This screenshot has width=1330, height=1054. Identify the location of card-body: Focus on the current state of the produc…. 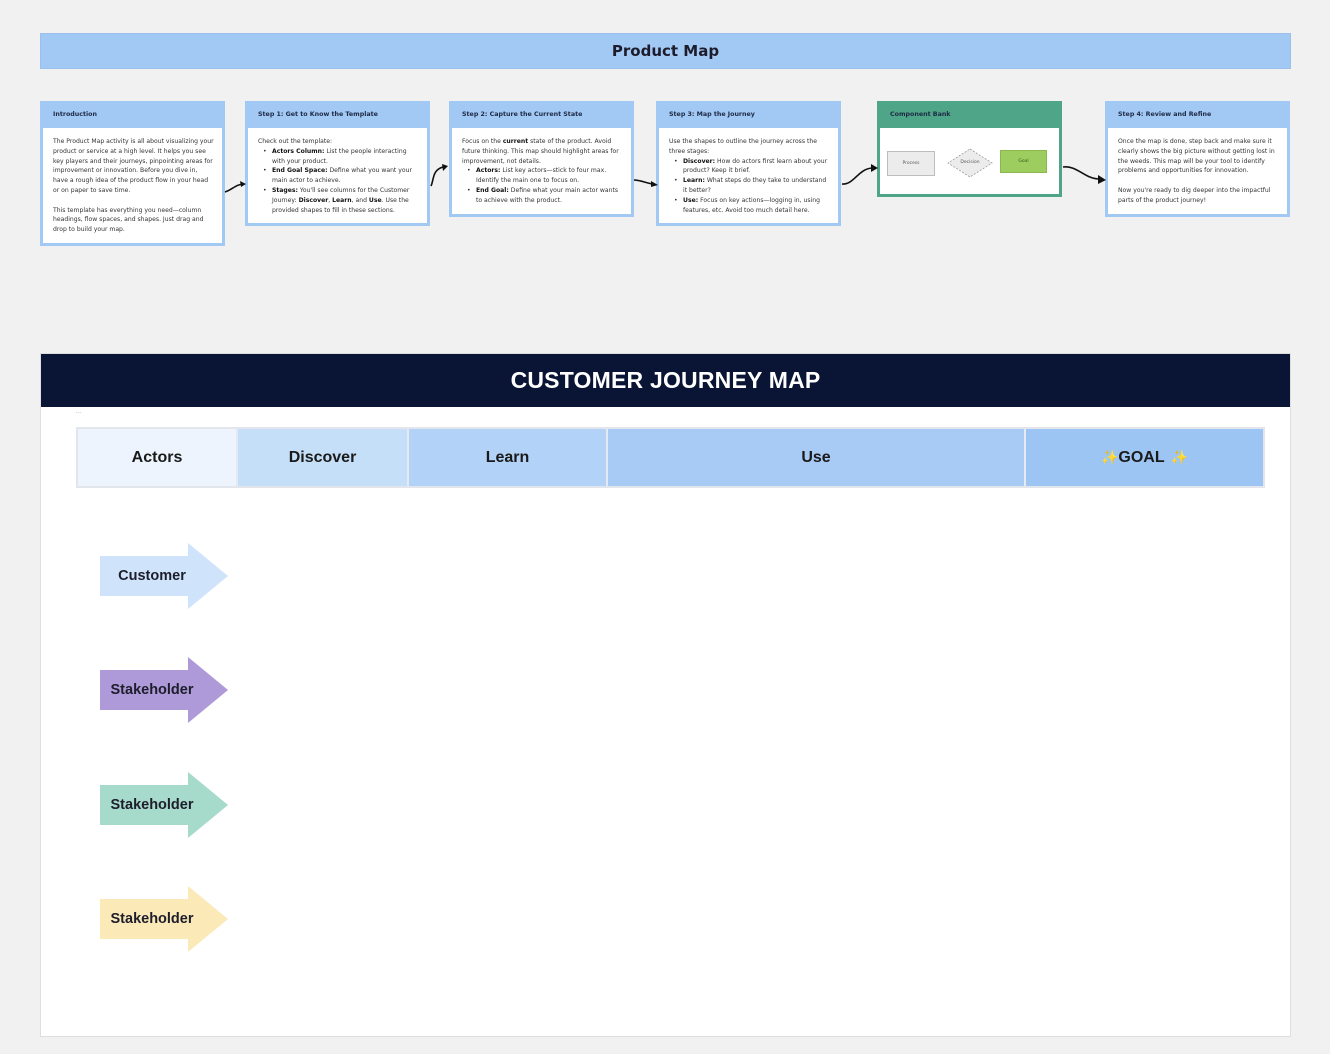
(541, 171).